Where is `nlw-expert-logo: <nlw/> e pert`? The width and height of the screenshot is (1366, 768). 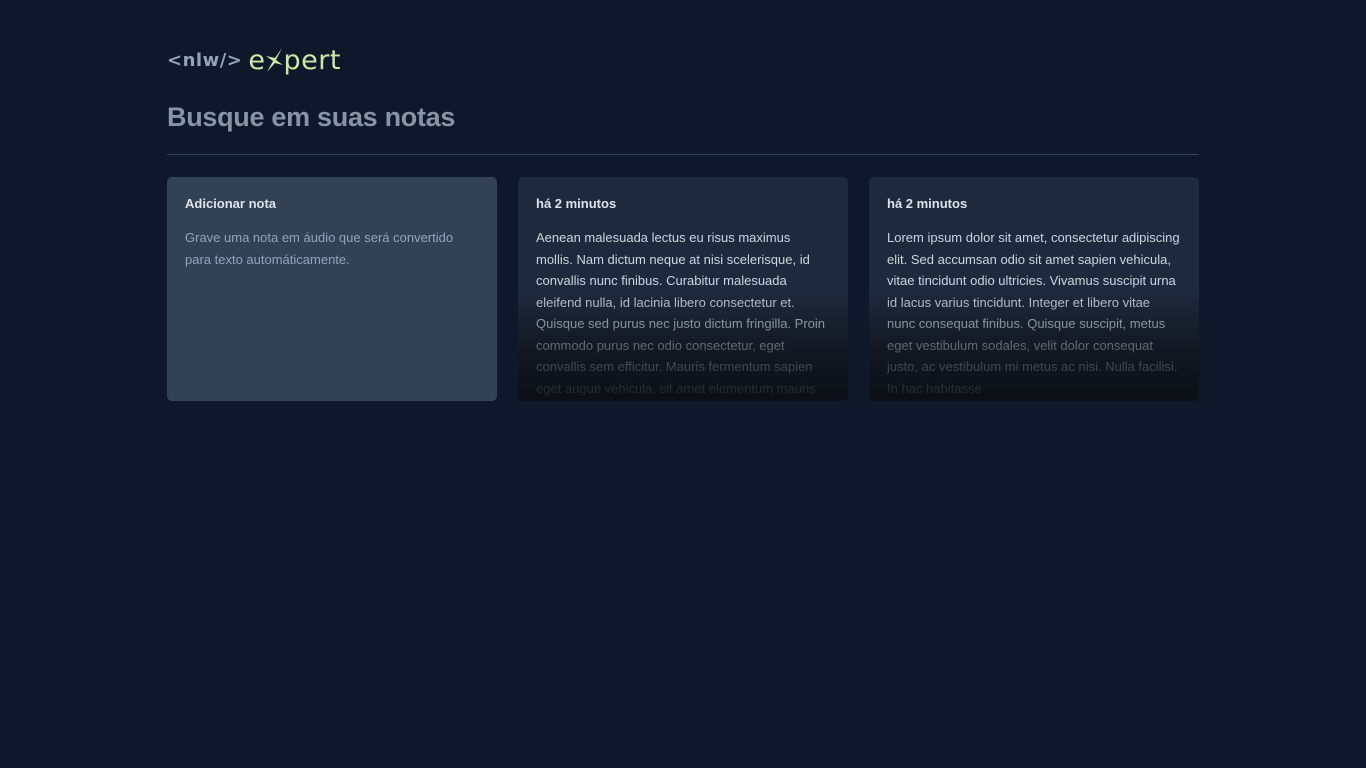 nlw-expert-logo: <nlw/> e pert is located at coordinates (254, 60).